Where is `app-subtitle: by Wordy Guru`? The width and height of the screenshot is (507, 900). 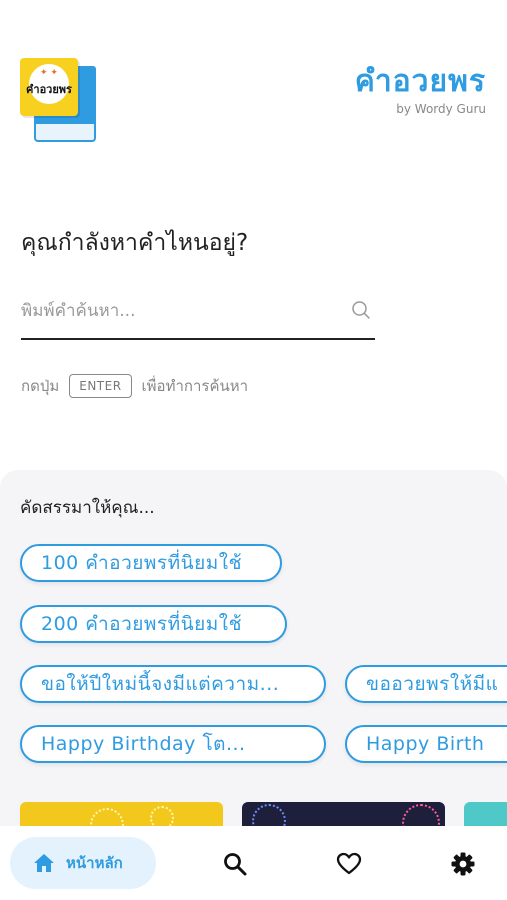
app-subtitle: by Wordy Guru is located at coordinates (441, 109).